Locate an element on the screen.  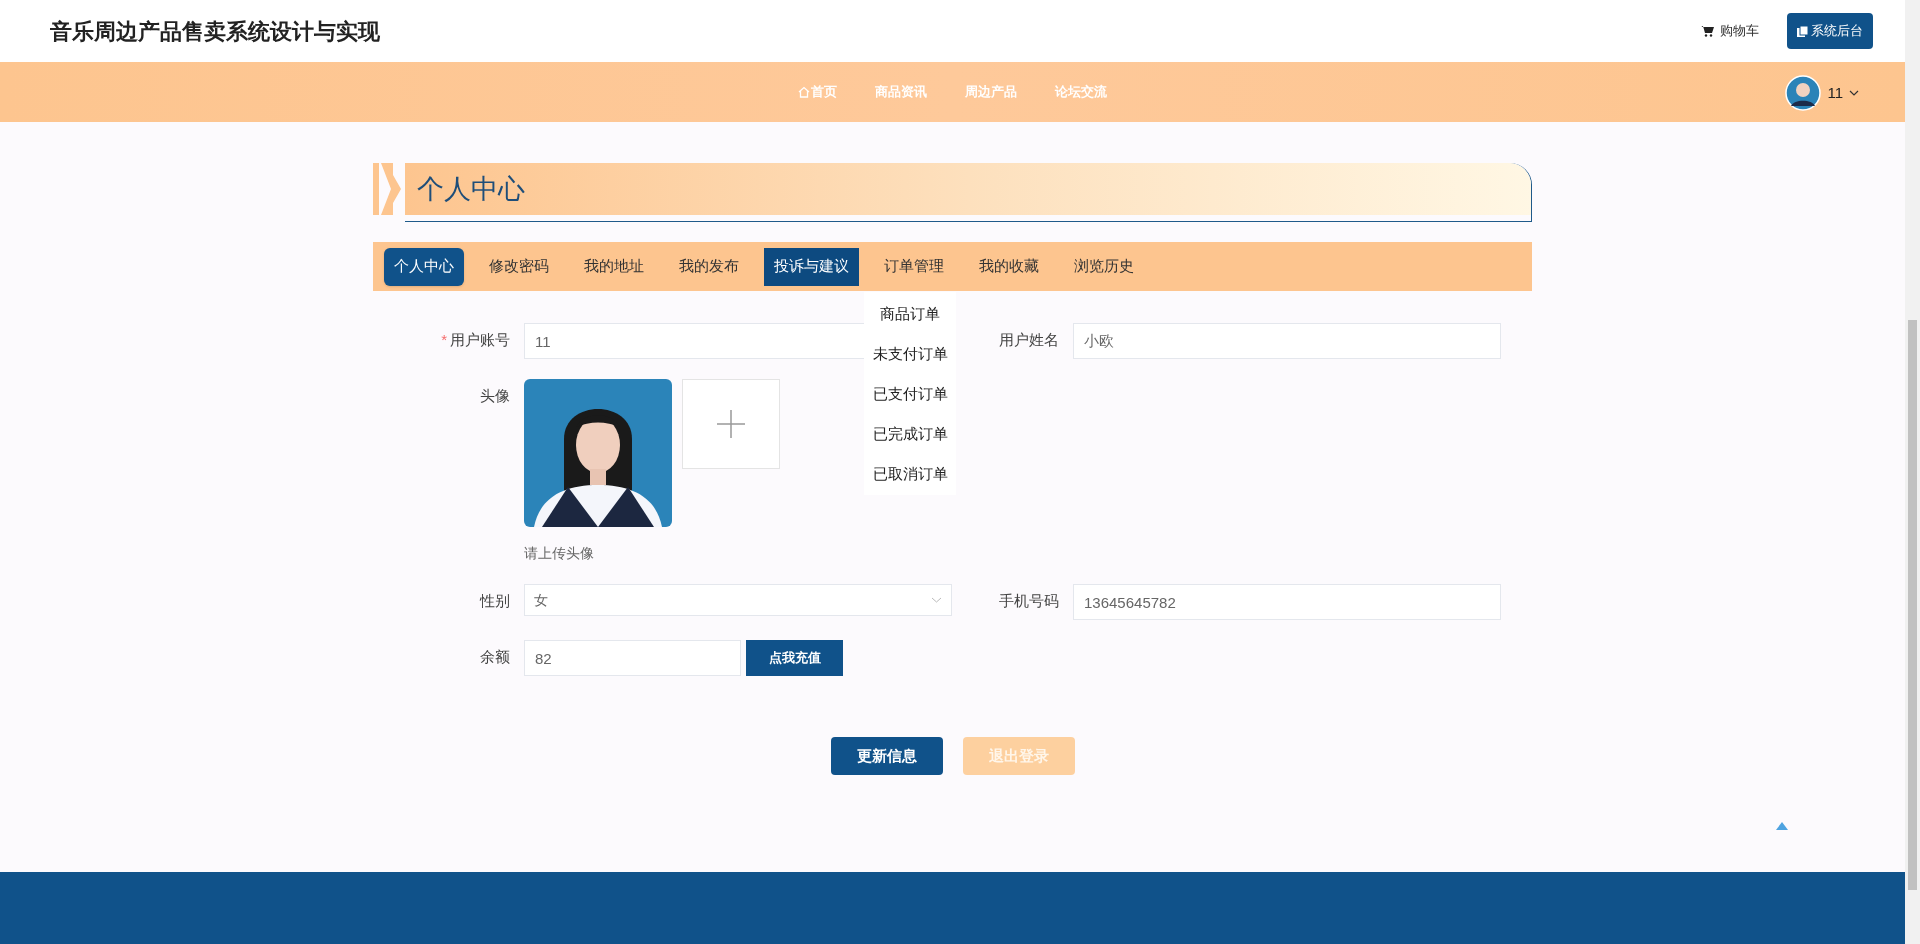
scroll-top-icon is located at coordinates (1782, 826).